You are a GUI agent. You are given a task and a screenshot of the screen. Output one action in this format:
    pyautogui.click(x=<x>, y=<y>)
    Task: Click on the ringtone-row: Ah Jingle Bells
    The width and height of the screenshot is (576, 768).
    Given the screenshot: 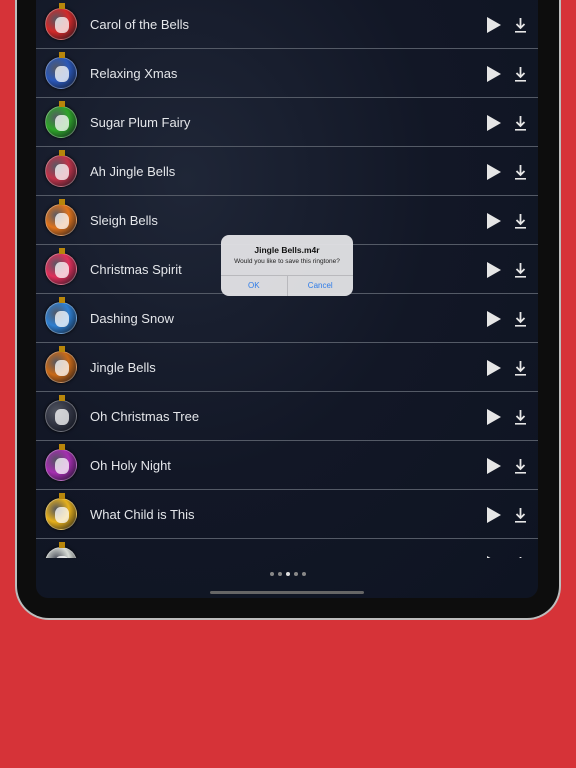 What is the action you would take?
    pyautogui.click(x=287, y=171)
    